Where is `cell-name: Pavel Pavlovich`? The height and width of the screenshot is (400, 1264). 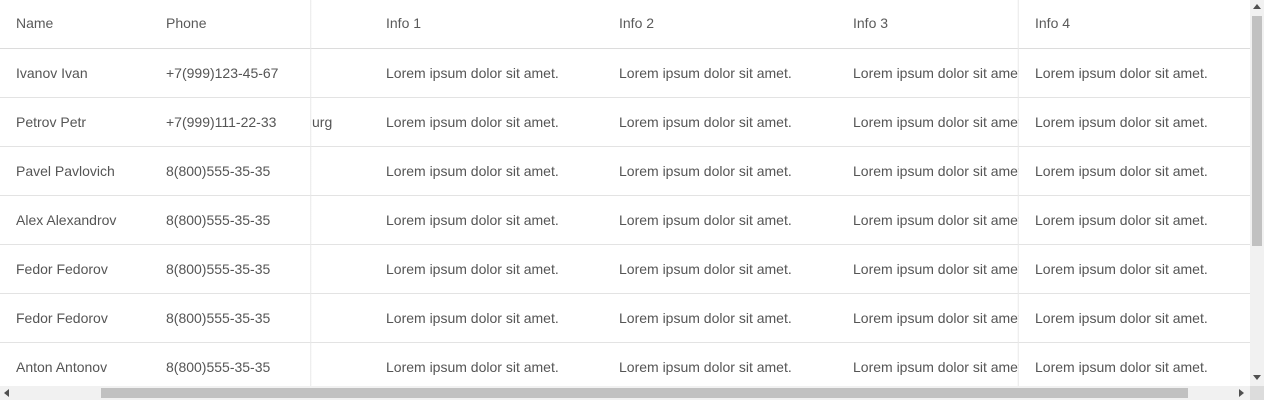 cell-name: Pavel Pavlovich is located at coordinates (65, 171).